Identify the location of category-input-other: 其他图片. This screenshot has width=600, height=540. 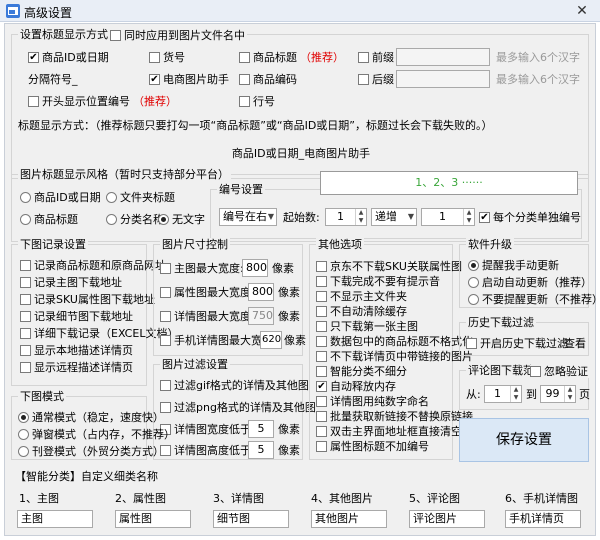
(349, 519).